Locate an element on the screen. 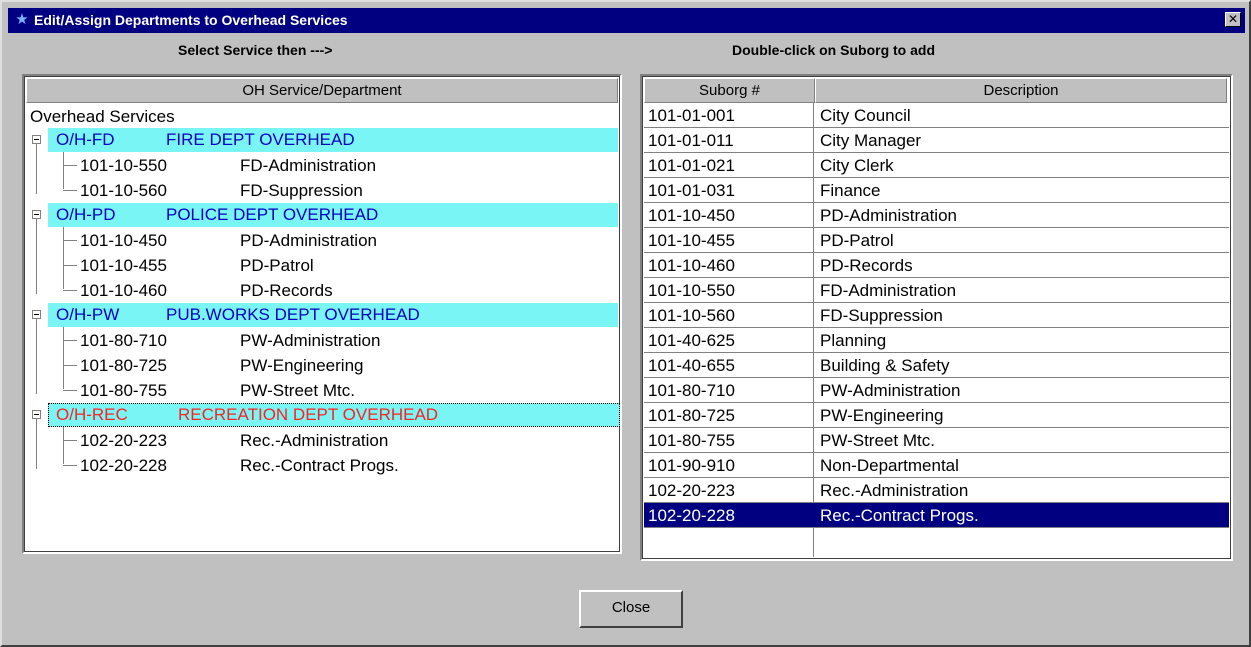  star-icon: ★ is located at coordinates (22, 19).